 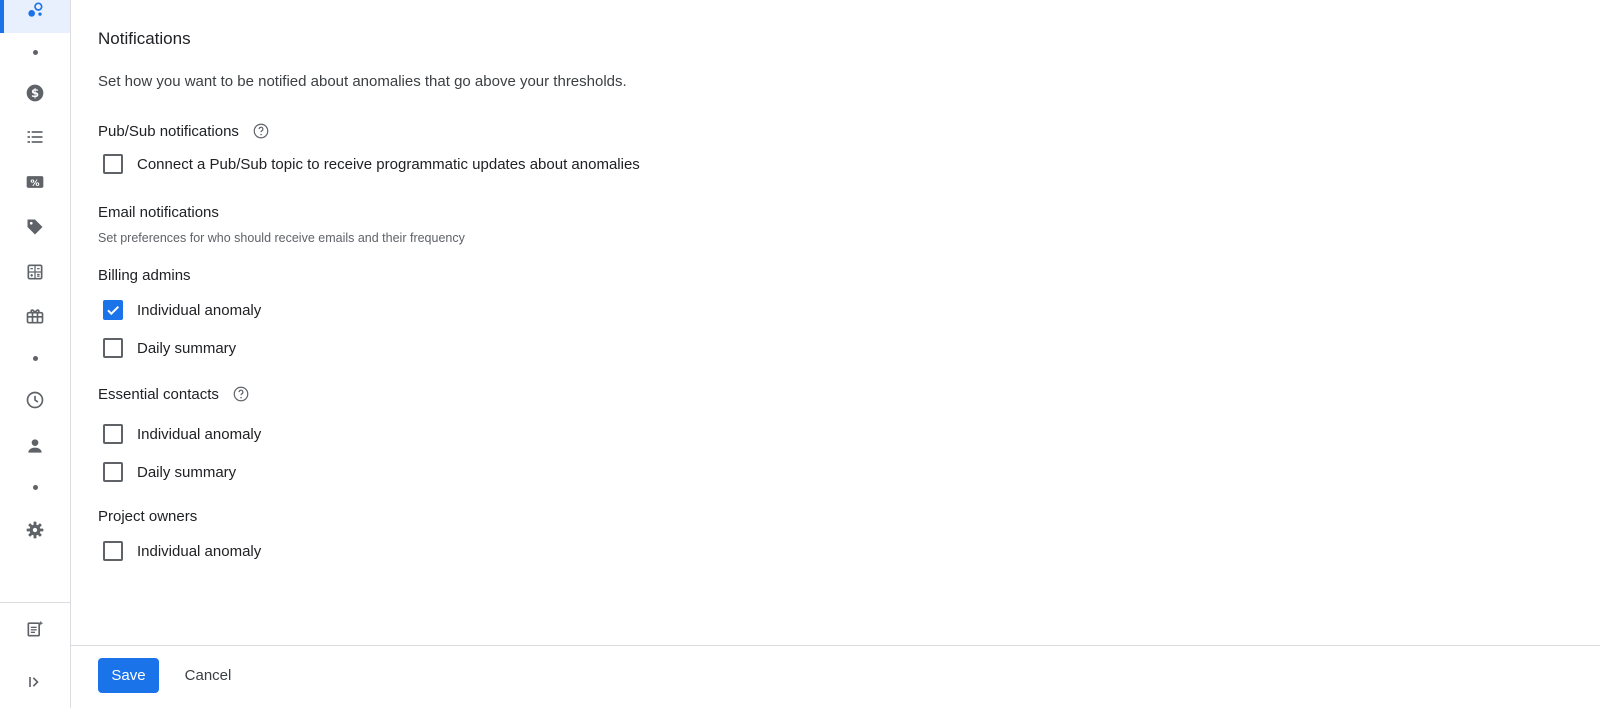 What do you see at coordinates (35, 227) in the screenshot?
I see `tag-icon` at bounding box center [35, 227].